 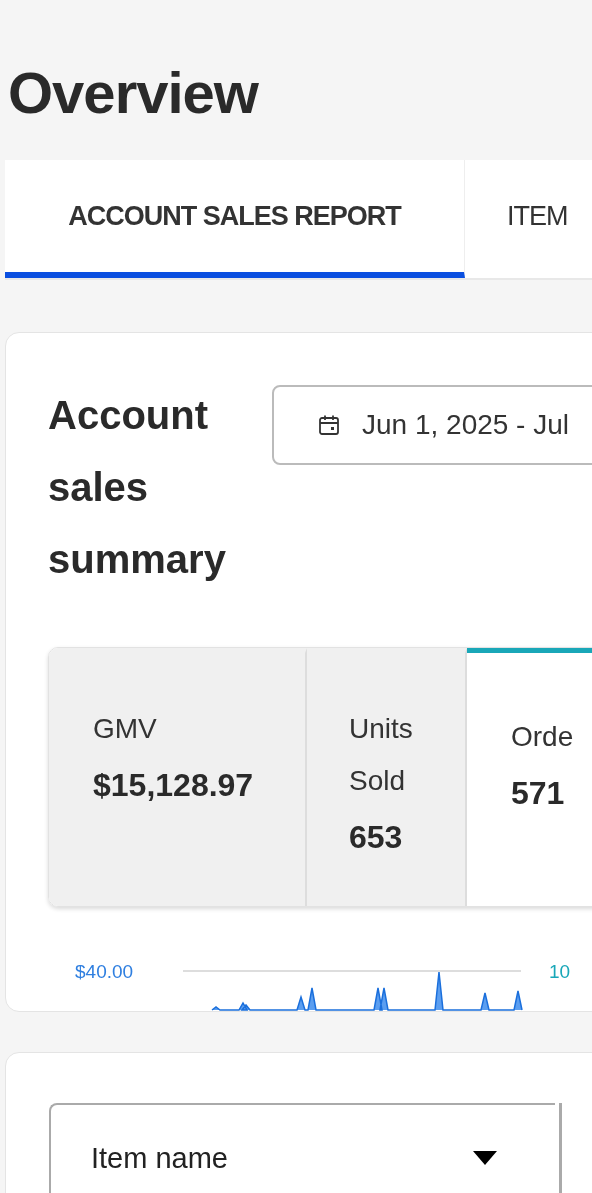 What do you see at coordinates (125, 729) in the screenshot?
I see `metric-label: GMV` at bounding box center [125, 729].